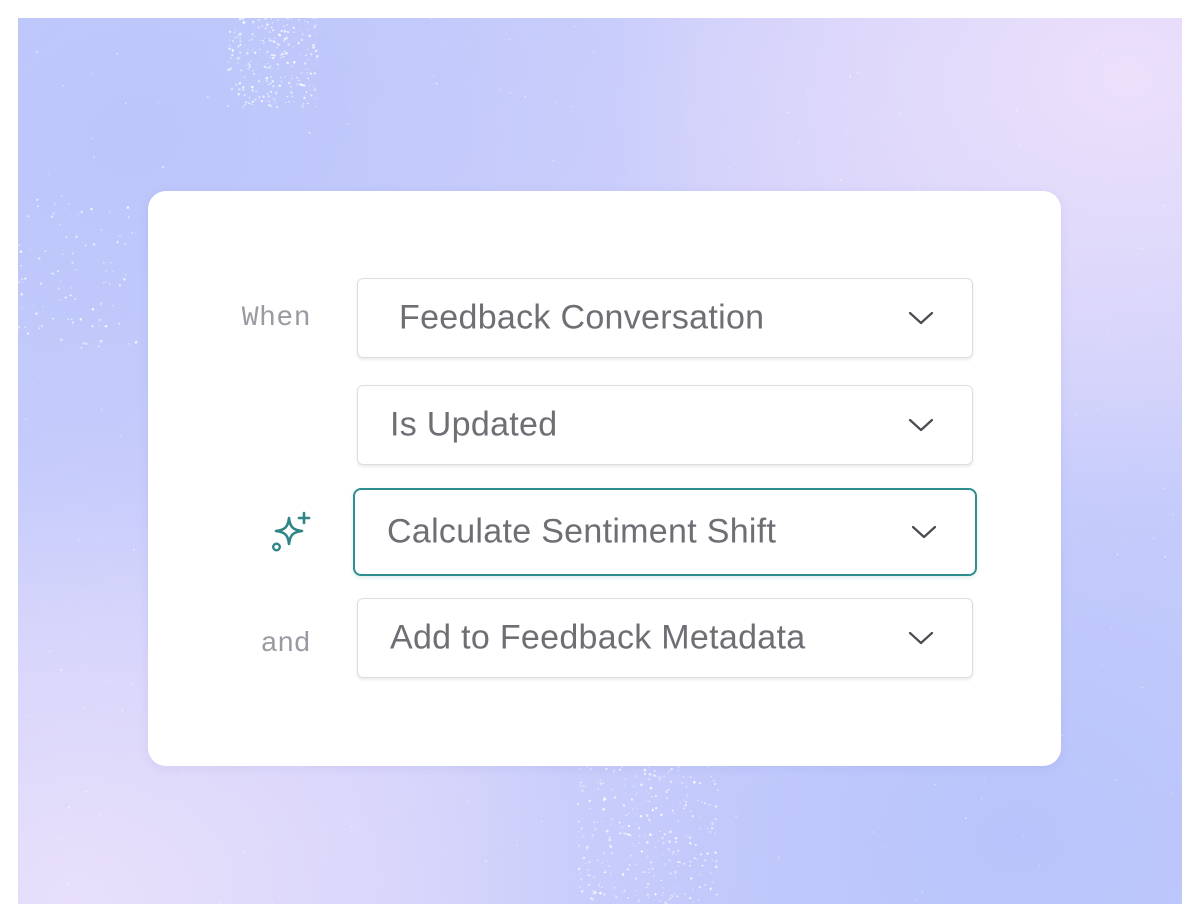  What do you see at coordinates (291, 531) in the screenshot?
I see `sparkle-ai-icon` at bounding box center [291, 531].